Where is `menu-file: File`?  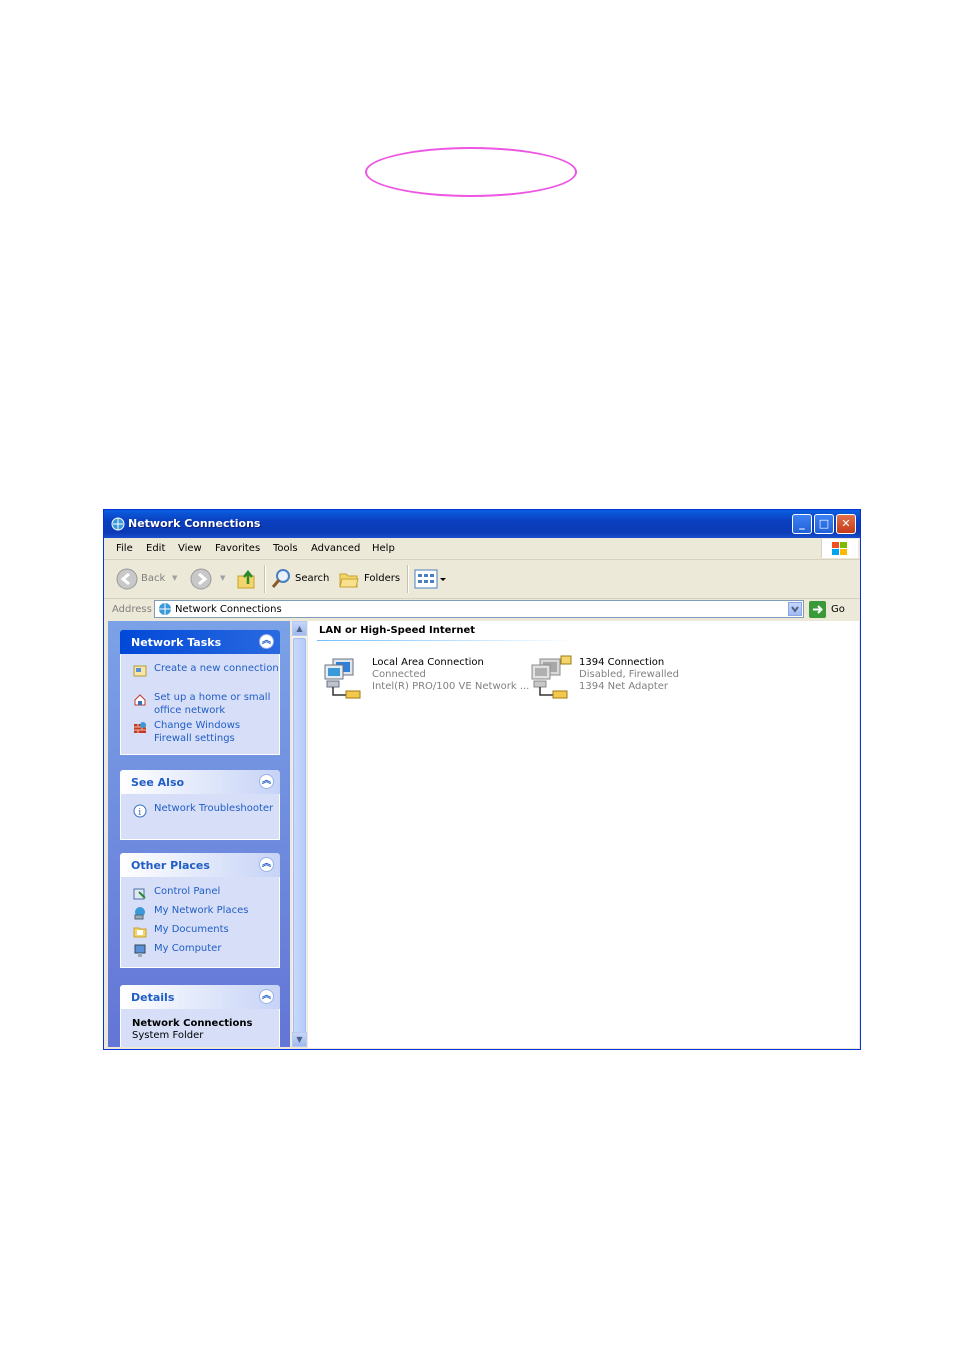
menu-file: File is located at coordinates (124, 548).